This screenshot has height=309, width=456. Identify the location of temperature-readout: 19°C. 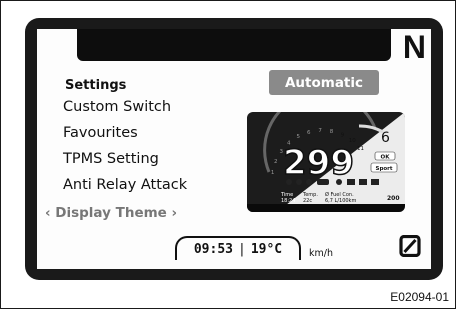
(266, 249).